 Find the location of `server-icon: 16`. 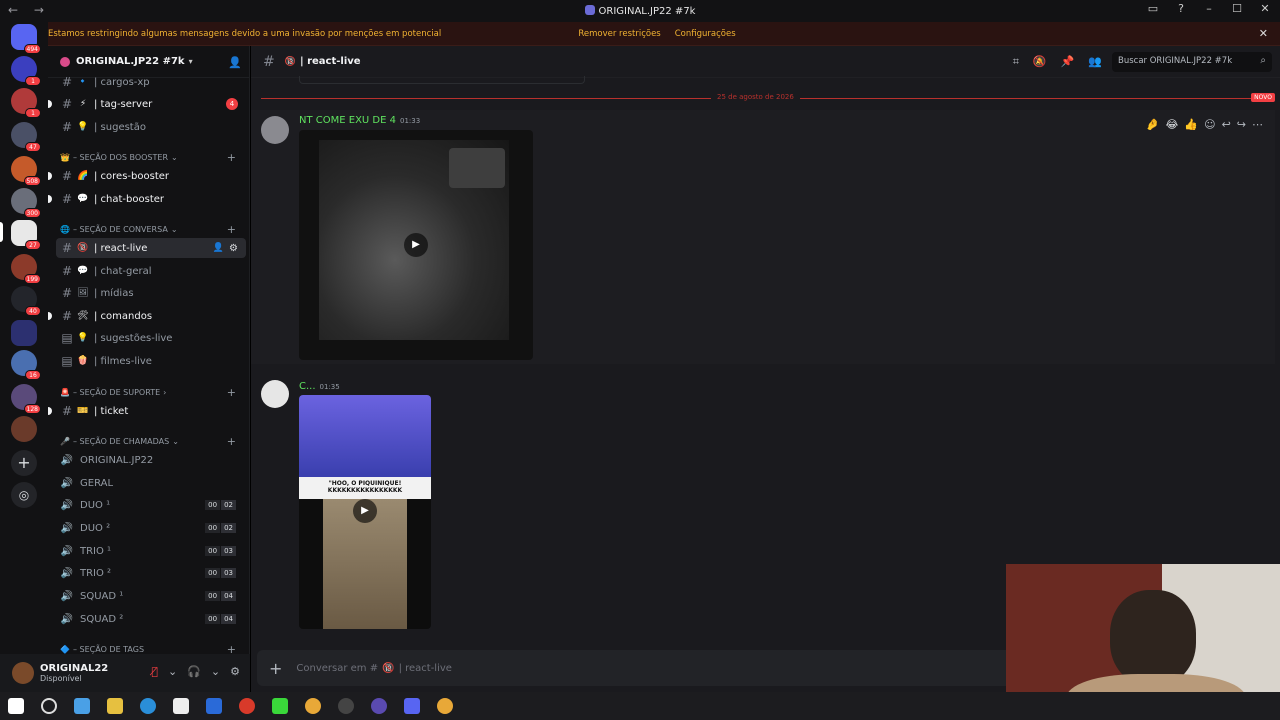

server-icon: 16 is located at coordinates (26, 365).